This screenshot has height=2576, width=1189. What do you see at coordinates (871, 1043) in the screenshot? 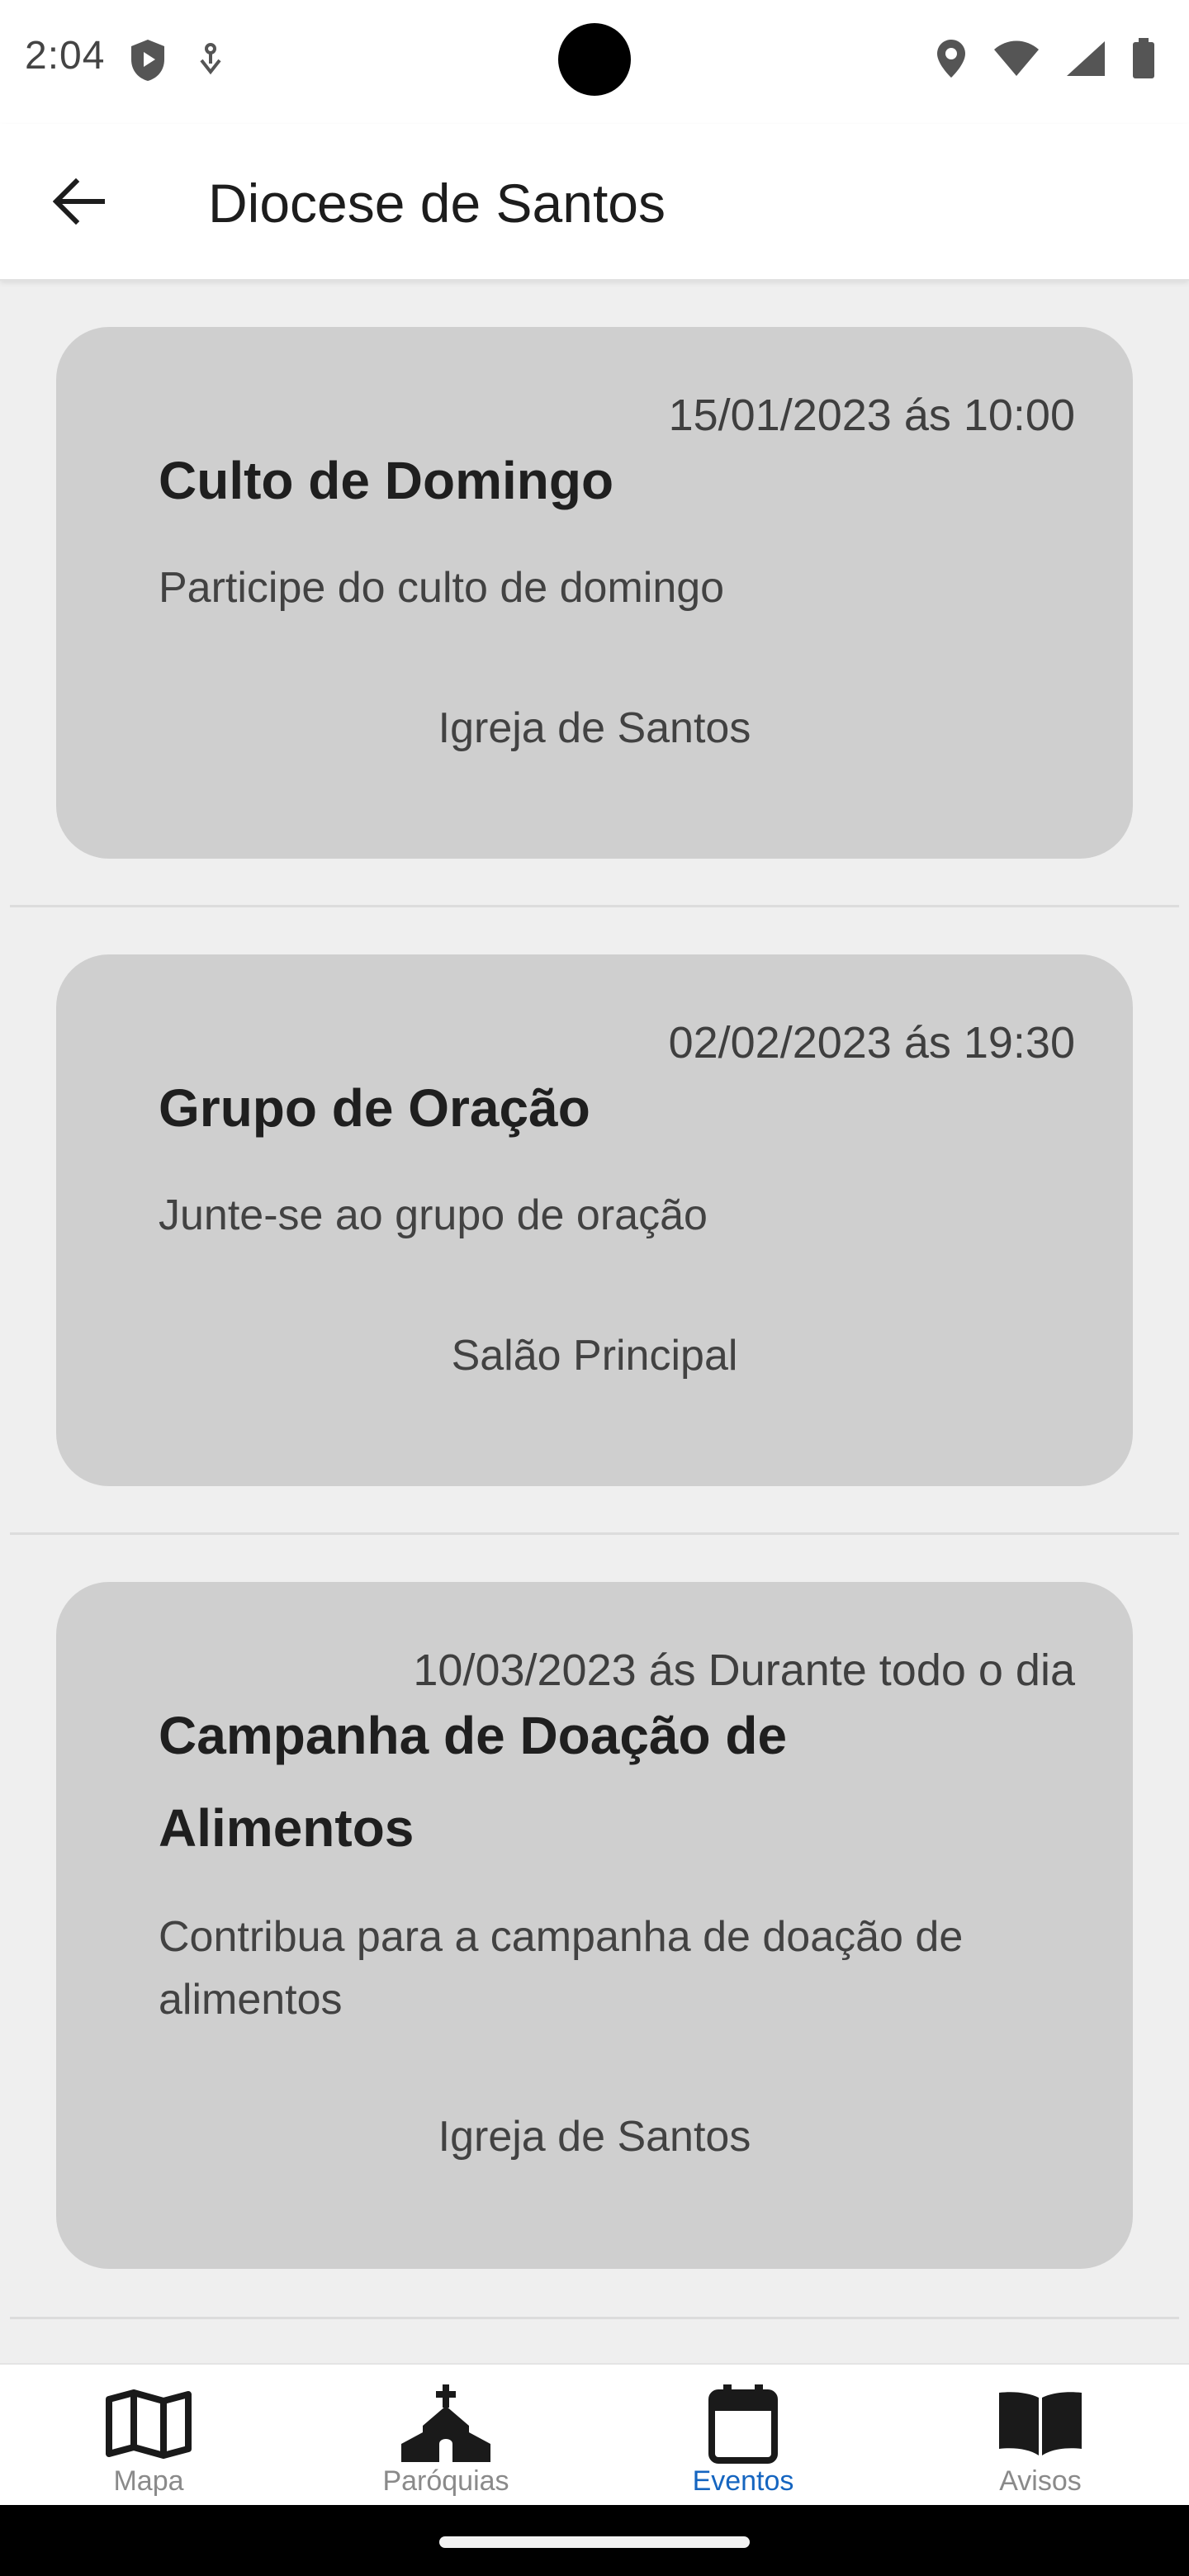
I see `event-date: 02/02/2023 ás 19:30` at bounding box center [871, 1043].